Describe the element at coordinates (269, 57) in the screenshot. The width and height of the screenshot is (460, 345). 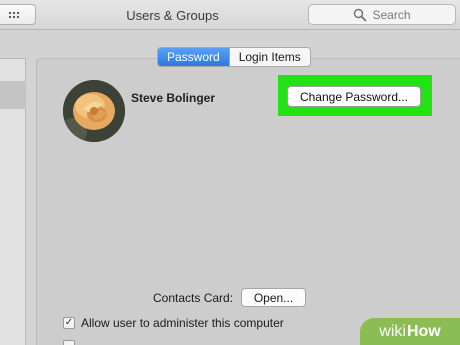
I see `tab-login-items: Login Items` at that location.